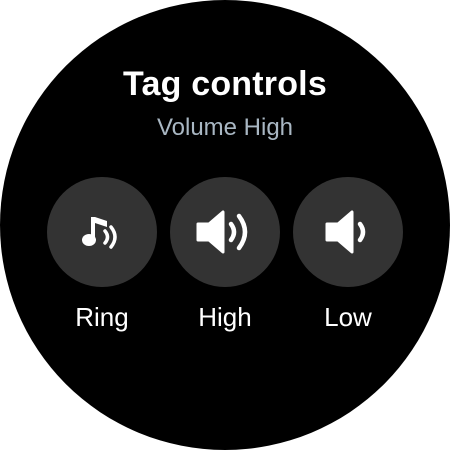  I want to click on volume-high-icon, so click(225, 232).